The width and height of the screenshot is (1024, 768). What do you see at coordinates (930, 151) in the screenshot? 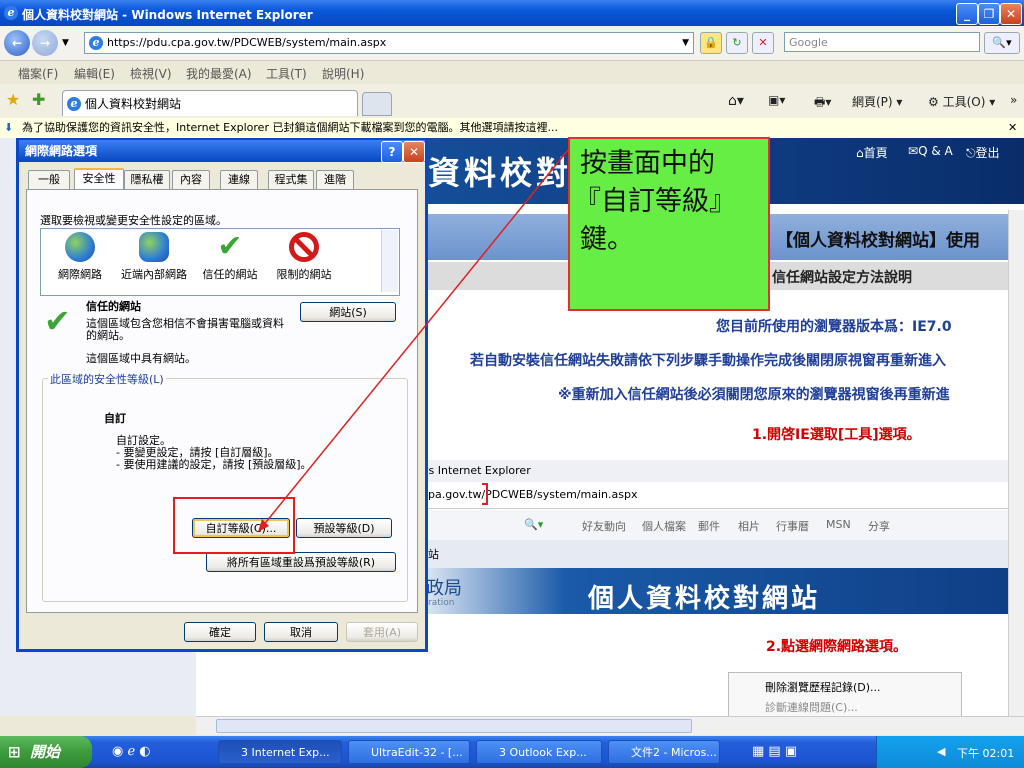
I see `qa-link: ✉Q & A` at bounding box center [930, 151].